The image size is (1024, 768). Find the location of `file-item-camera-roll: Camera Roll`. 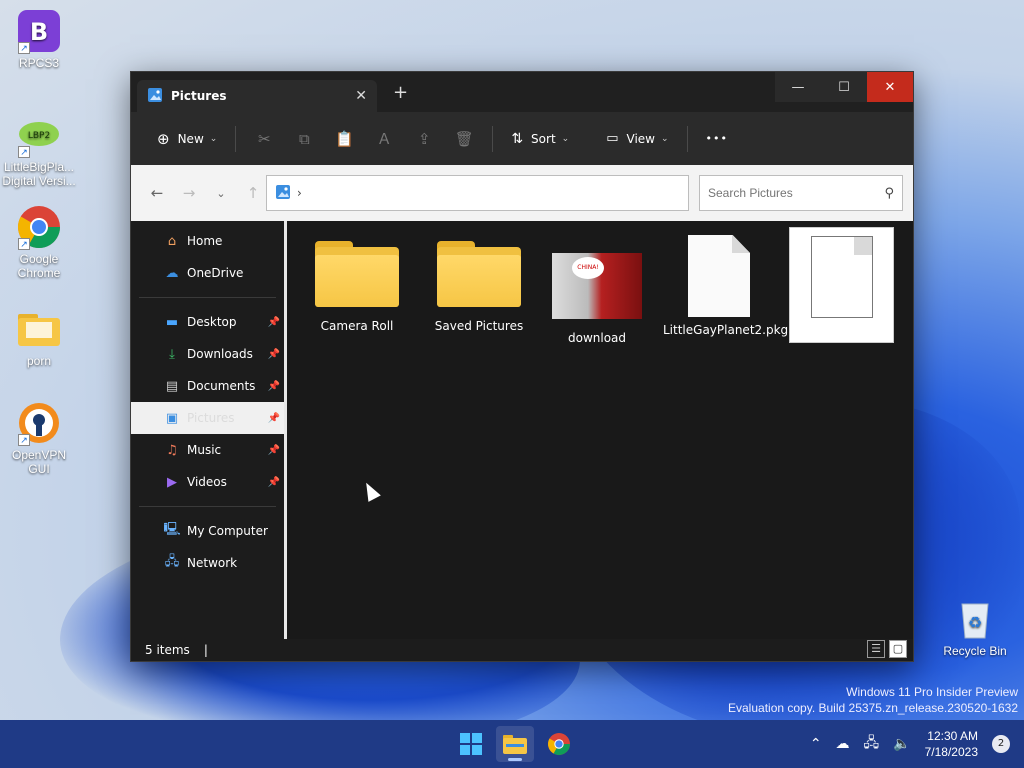

file-item-camera-roll: Camera Roll is located at coordinates (357, 287).